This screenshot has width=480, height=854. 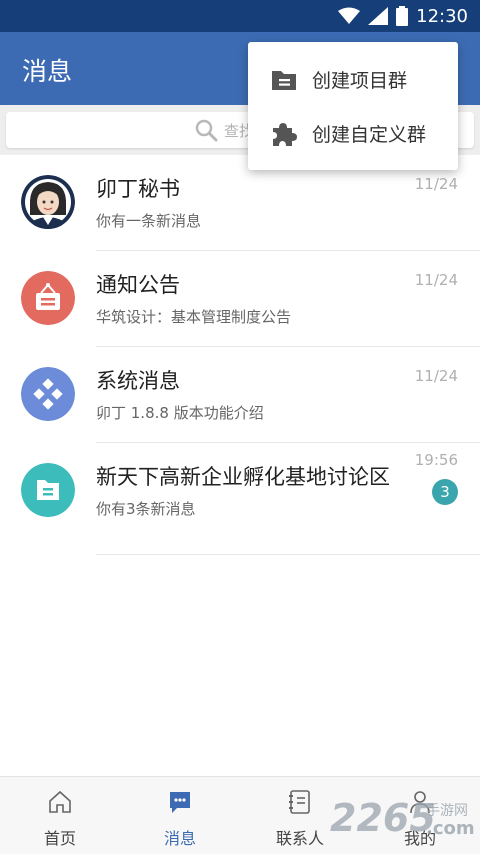 I want to click on list-item-subtitle: 卯丁 1.8.8 版本功能介绍, so click(x=180, y=413).